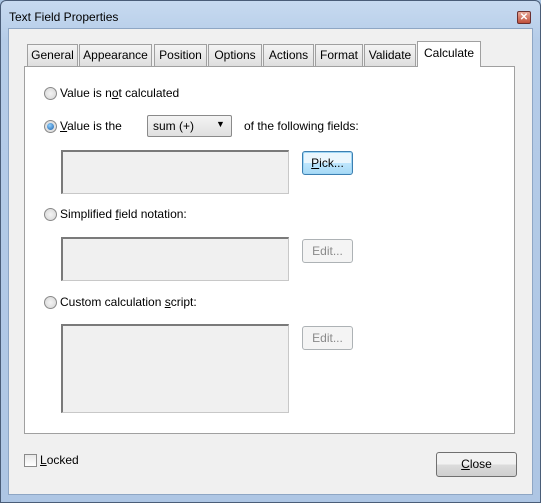  I want to click on radio-custom-script, so click(50, 302).